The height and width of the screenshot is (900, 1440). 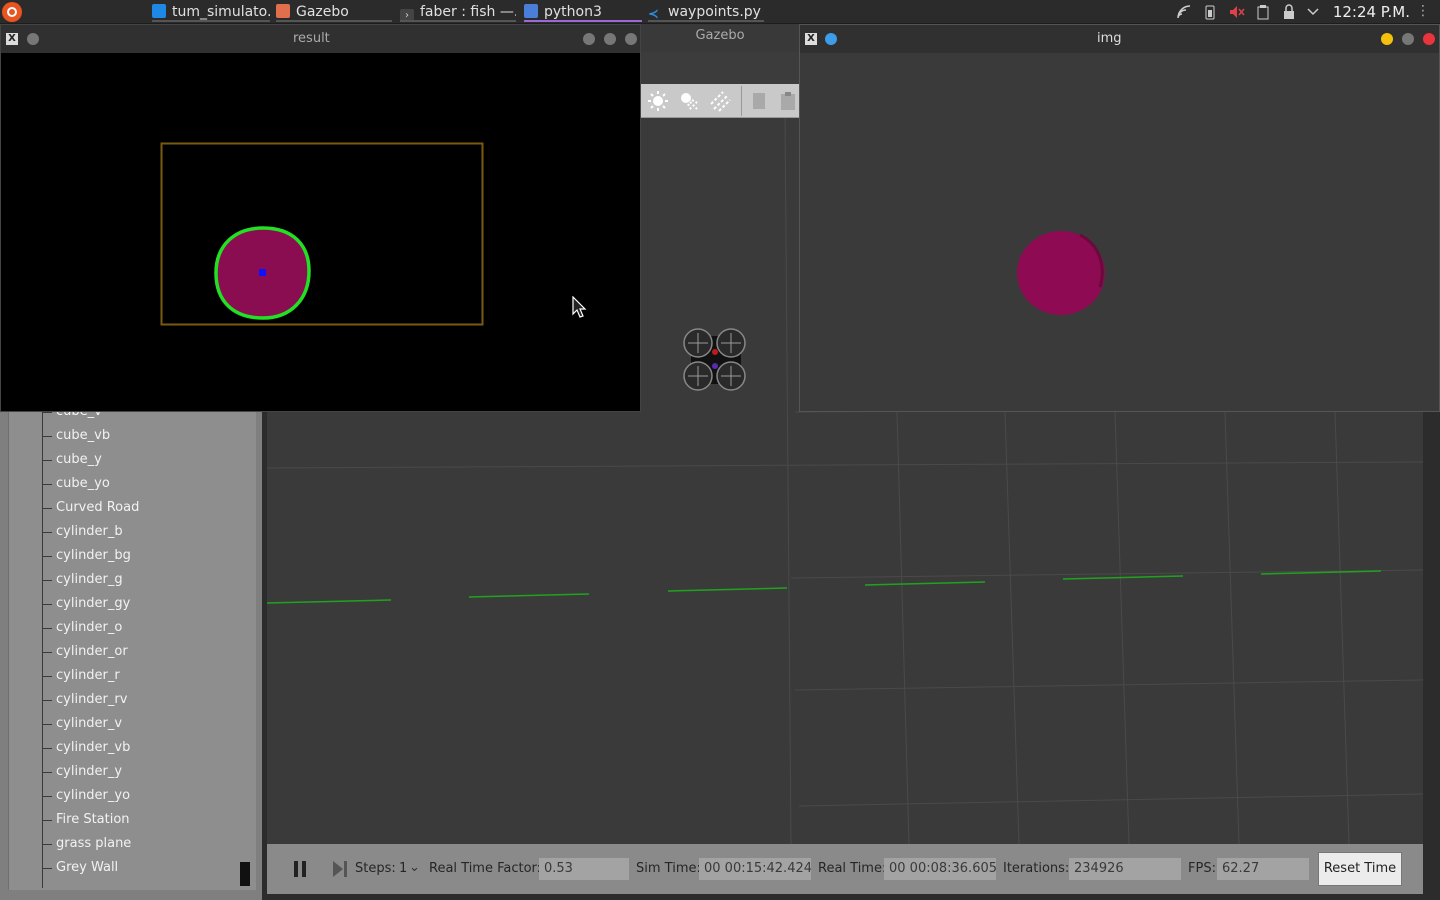 What do you see at coordinates (720, 68) in the screenshot?
I see `gazebo-menubar` at bounding box center [720, 68].